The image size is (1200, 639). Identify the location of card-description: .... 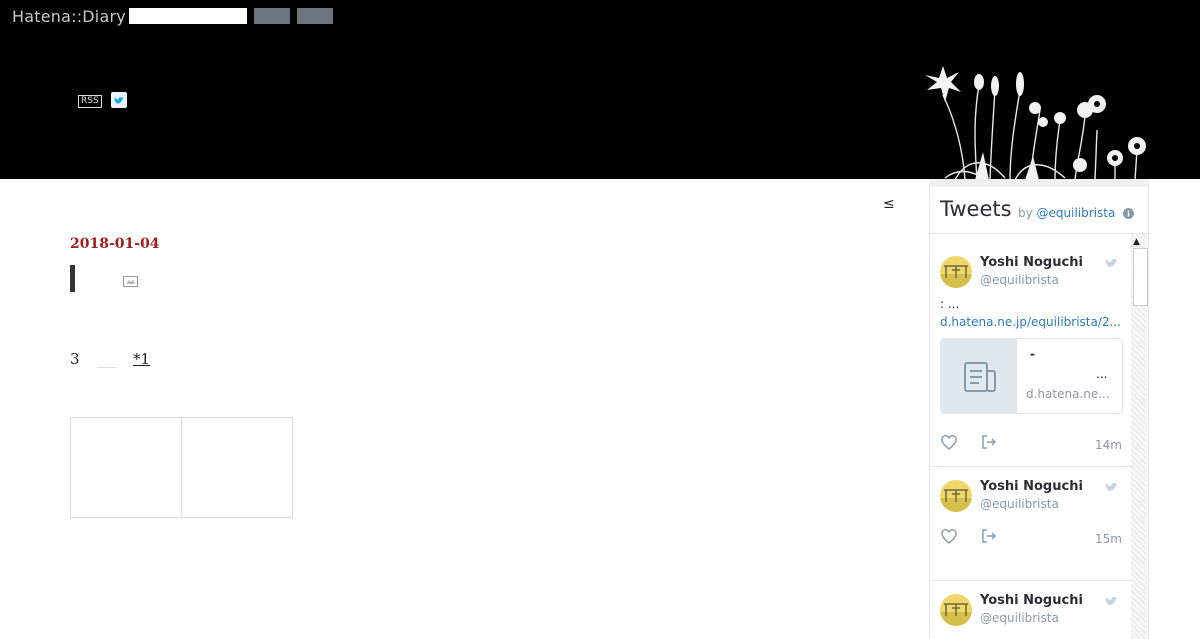
(1102, 374).